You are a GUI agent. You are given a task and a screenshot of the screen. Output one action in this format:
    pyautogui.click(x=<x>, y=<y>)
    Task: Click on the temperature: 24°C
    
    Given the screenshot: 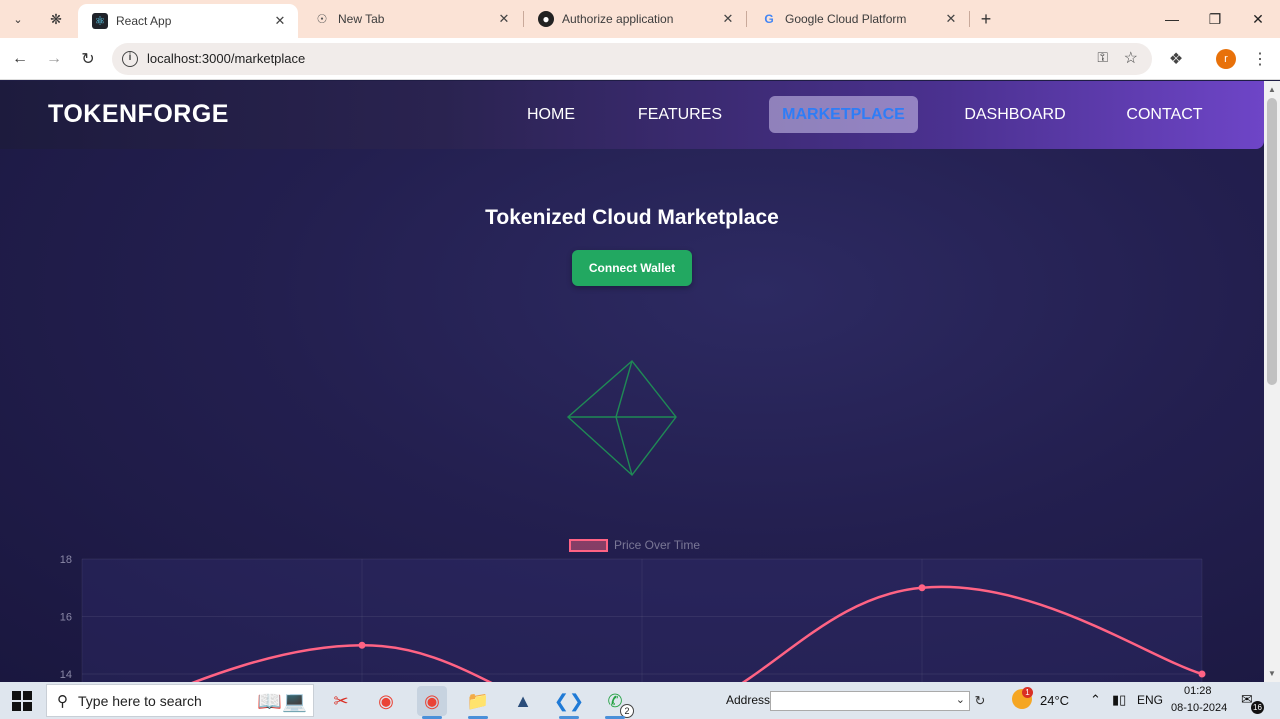 What is the action you would take?
    pyautogui.click(x=1054, y=700)
    